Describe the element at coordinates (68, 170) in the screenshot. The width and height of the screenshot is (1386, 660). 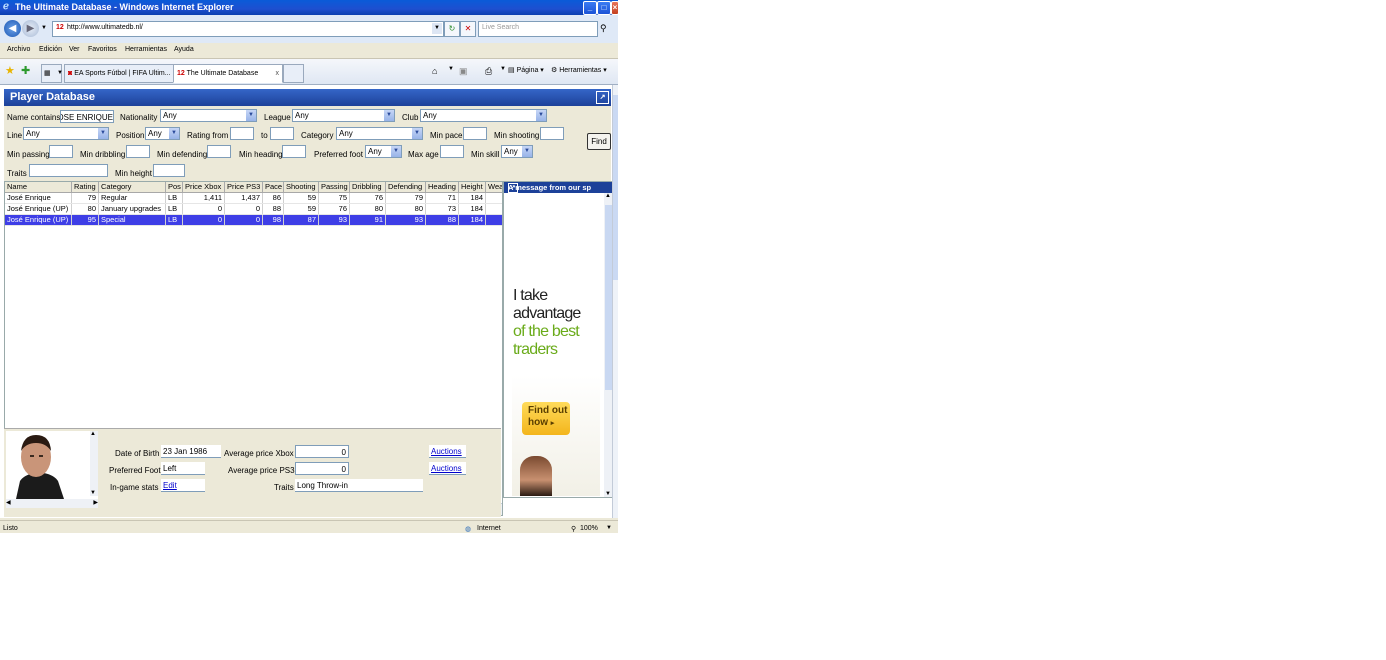
I see `traits-input` at that location.